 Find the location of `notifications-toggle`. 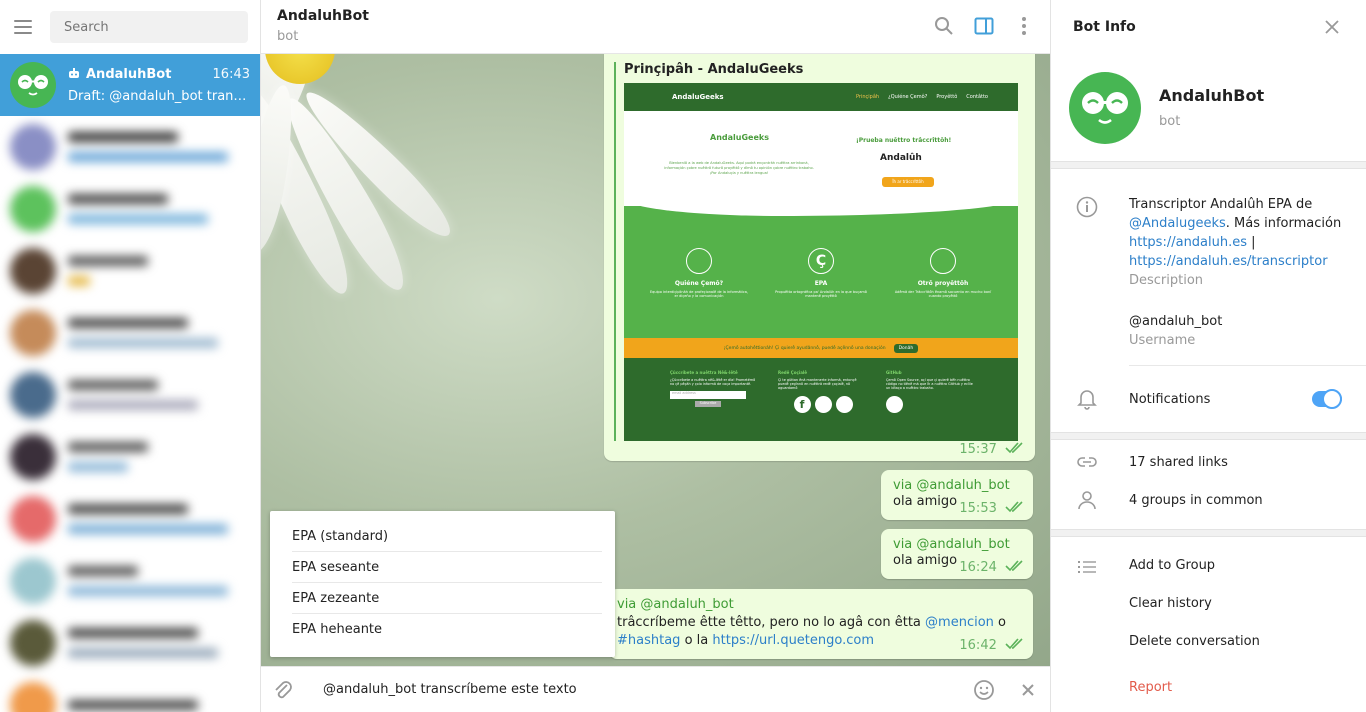

notifications-toggle is located at coordinates (1327, 399).